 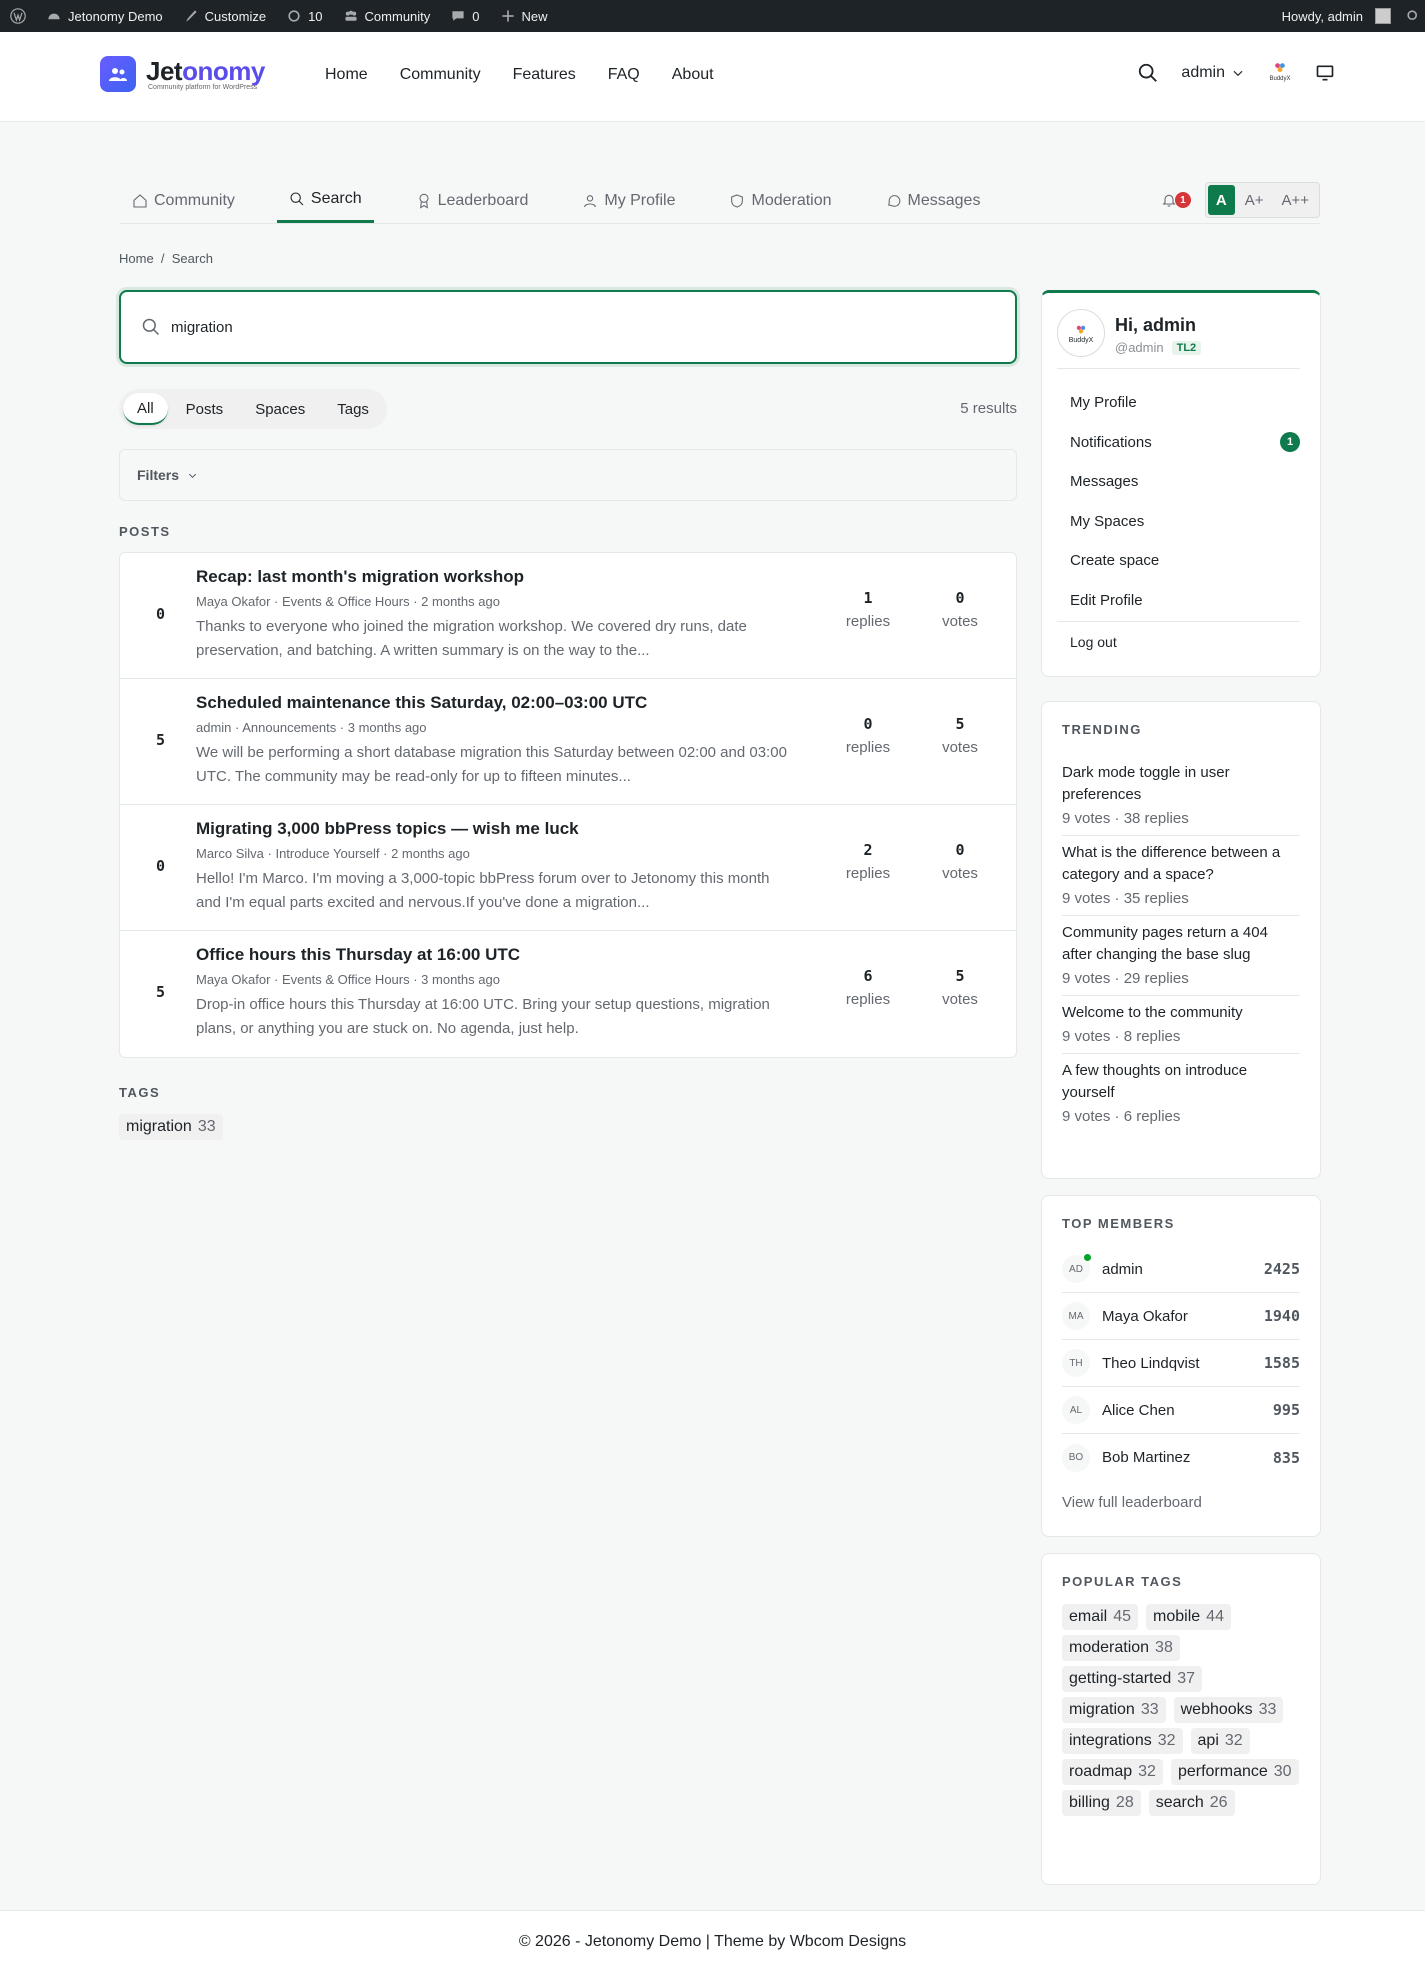 I want to click on member-row: AD admin 2425, so click(x=1181, y=1269).